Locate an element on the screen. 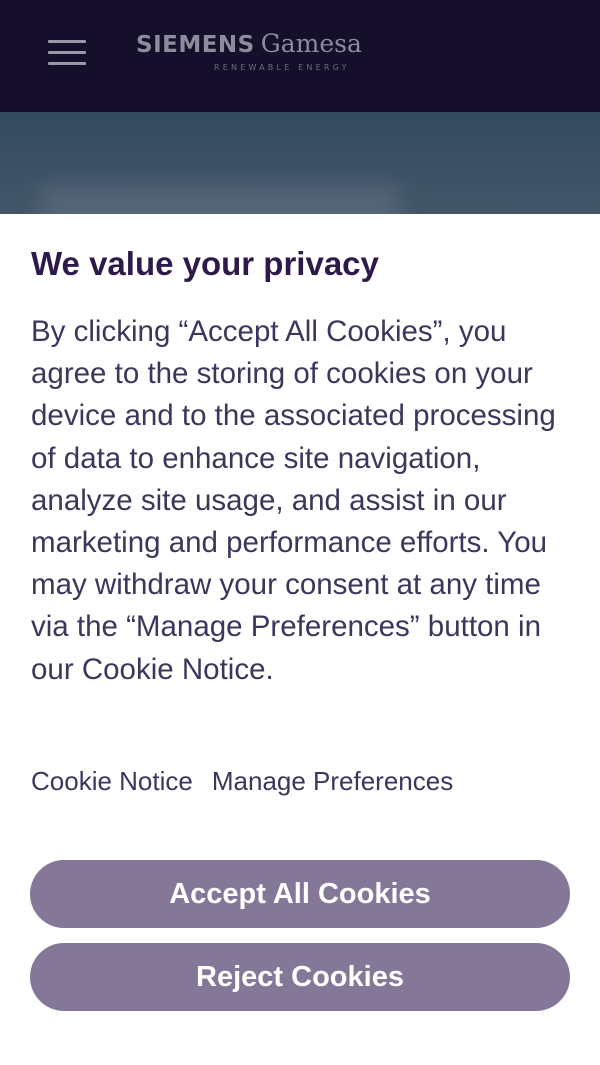 This screenshot has width=600, height=1065. hamburger-menu-icon is located at coordinates (67, 53).